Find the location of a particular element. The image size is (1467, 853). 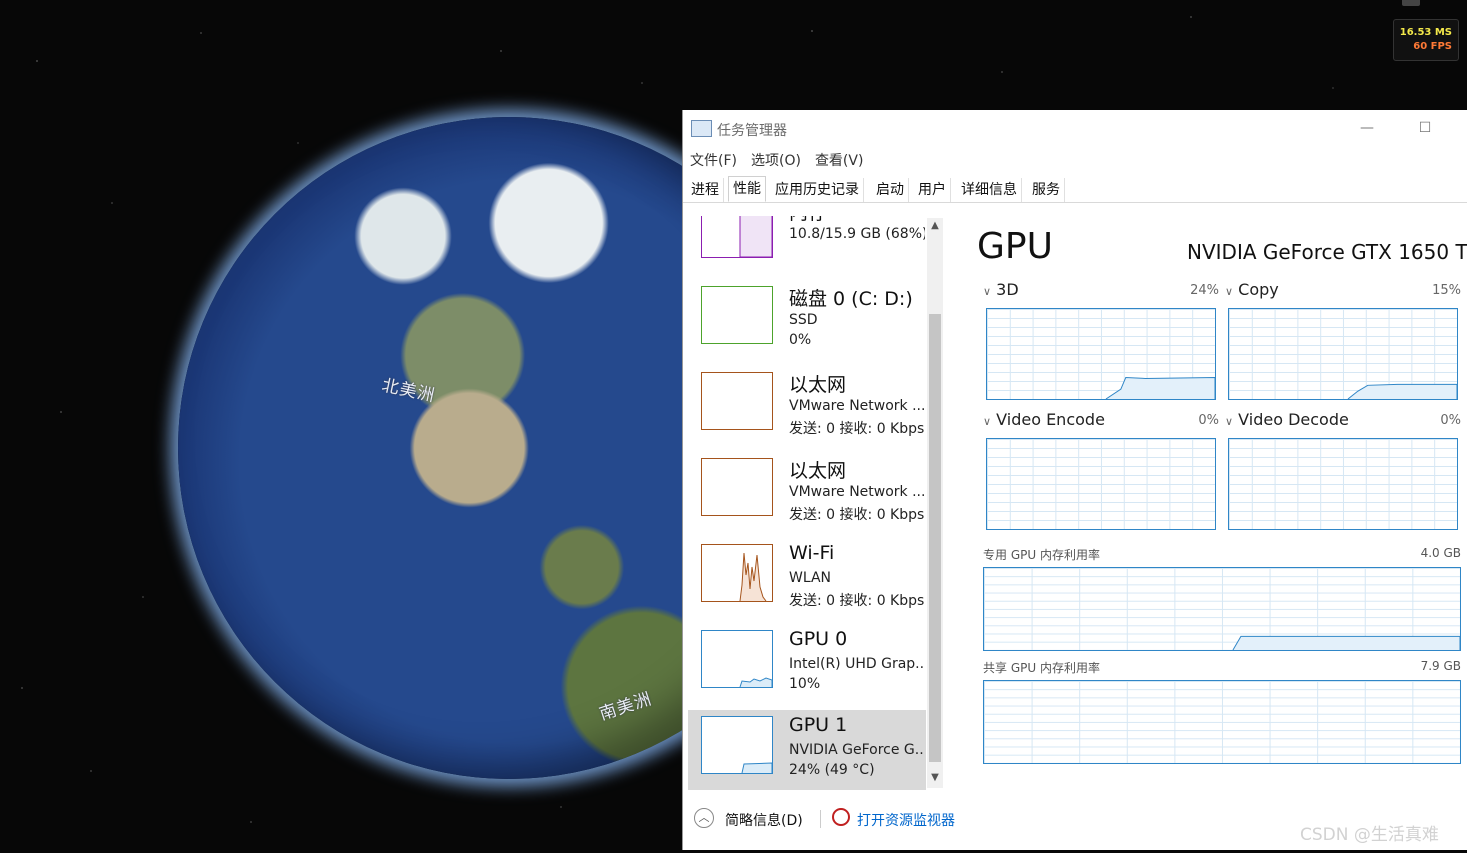

tab-startup: 启动 is located at coordinates (890, 190).